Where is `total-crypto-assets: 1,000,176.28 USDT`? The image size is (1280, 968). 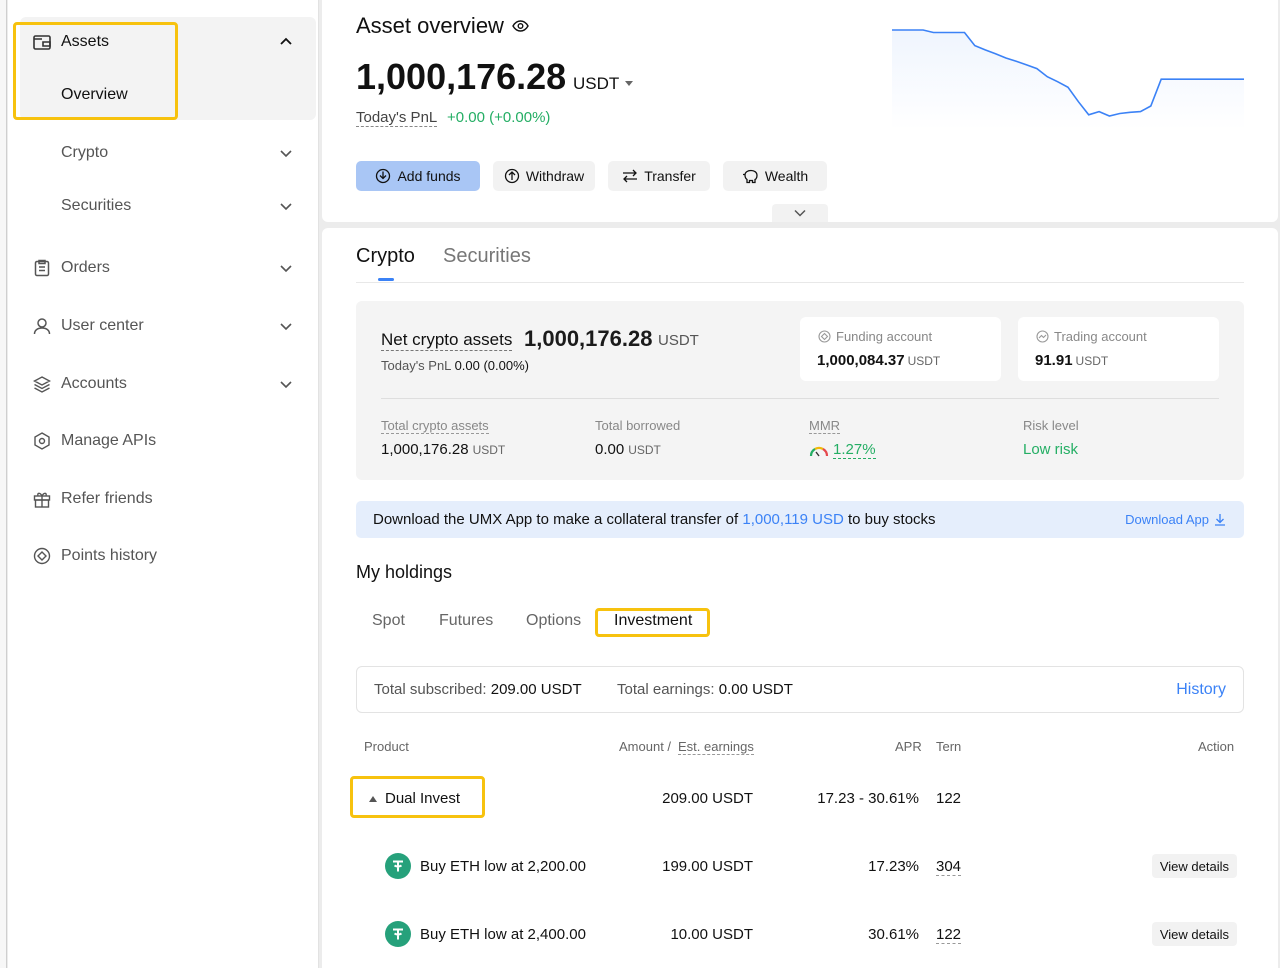 total-crypto-assets: 1,000,176.28 USDT is located at coordinates (443, 449).